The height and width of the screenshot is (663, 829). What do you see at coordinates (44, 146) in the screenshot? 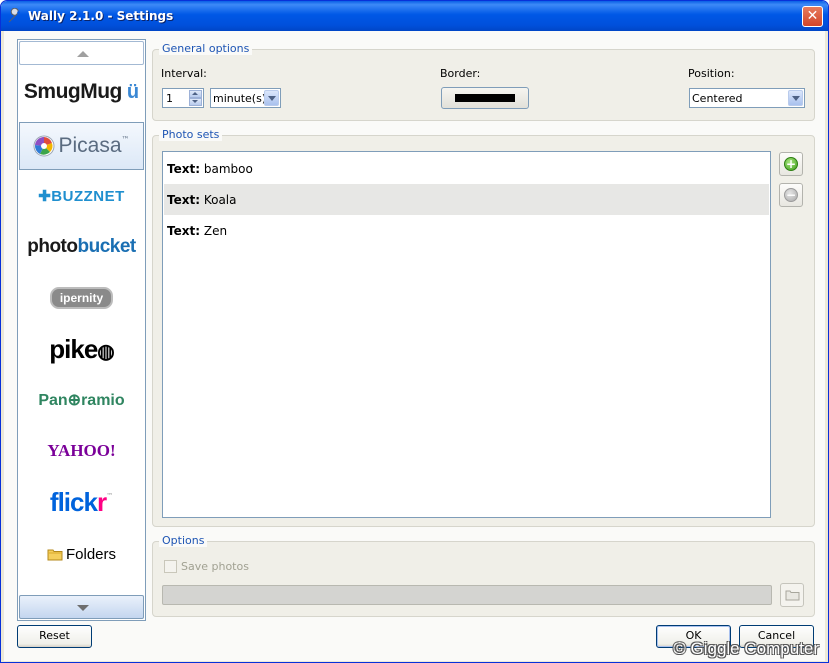
I see `picasa-logo-icon` at bounding box center [44, 146].